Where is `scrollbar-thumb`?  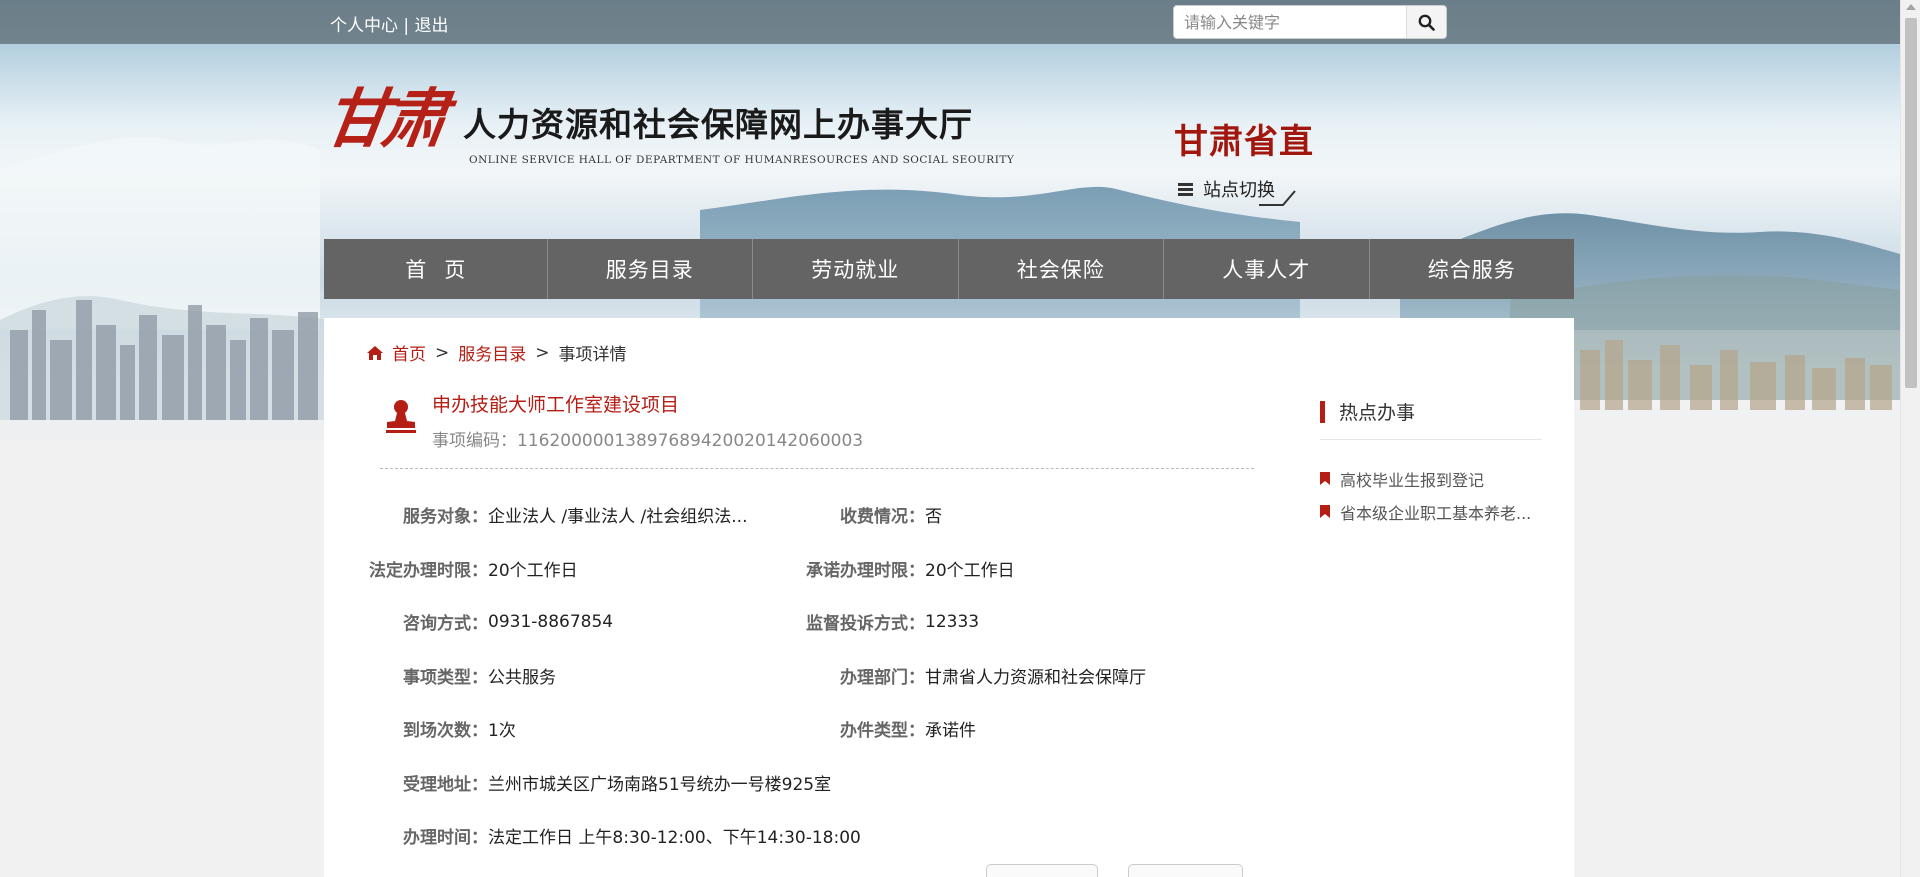
scrollbar-thumb is located at coordinates (1911, 203).